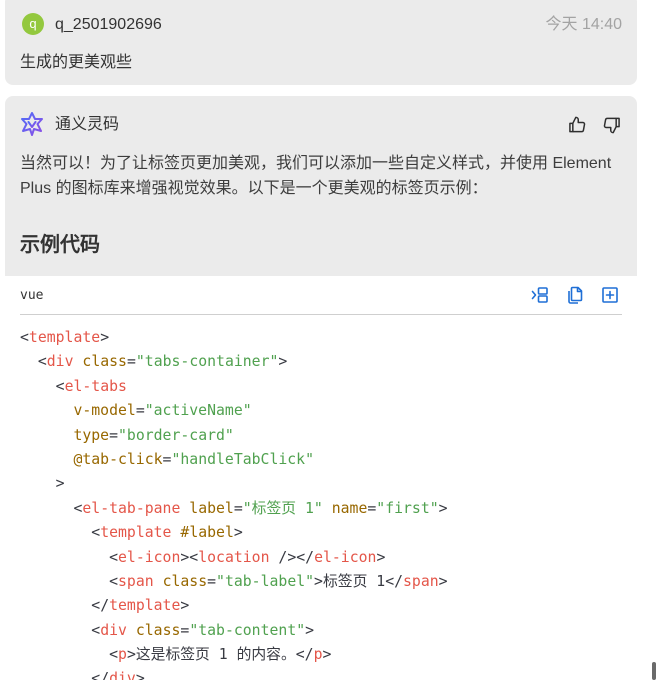 This screenshot has height=680, width=657. Describe the element at coordinates (91, 435) in the screenshot. I see `code-token: type` at that location.